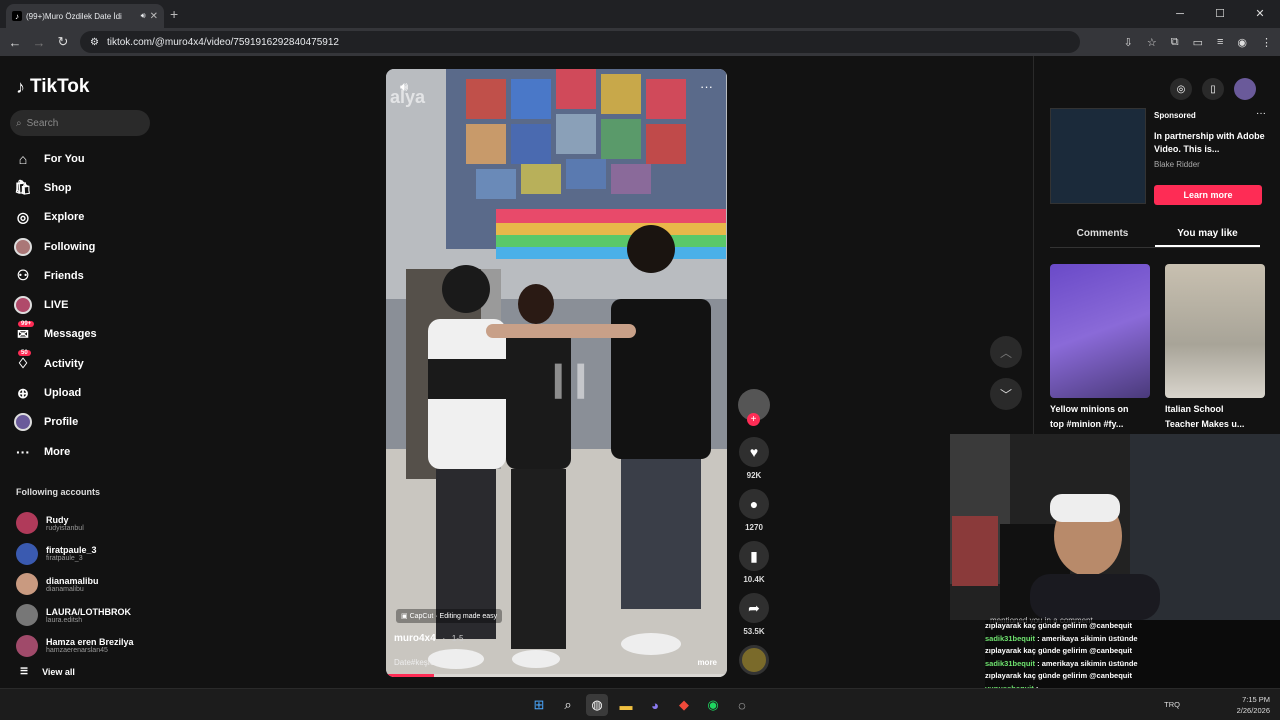 Image resolution: width=1280 pixels, height=720 pixels. Describe the element at coordinates (1261, 113) in the screenshot. I see `ad-options-icon: ···` at that location.